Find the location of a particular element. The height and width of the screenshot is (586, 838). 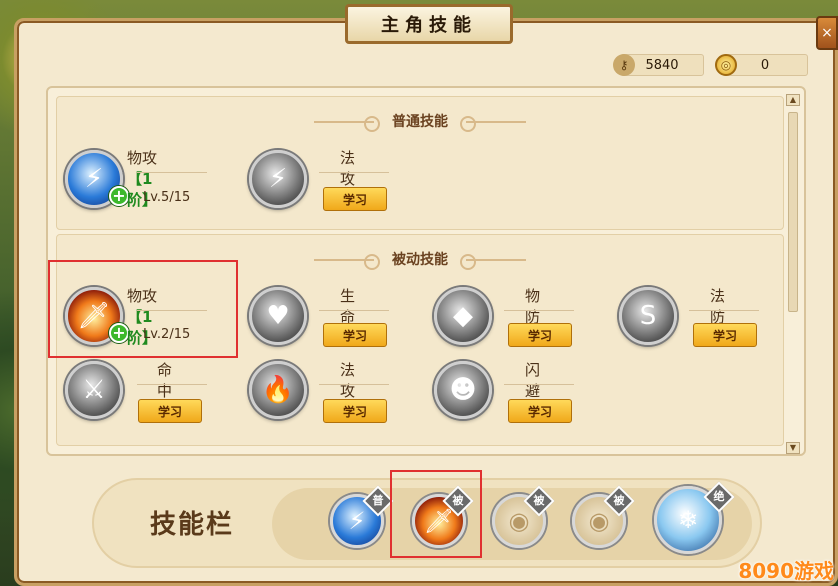

coin-currency: ◎ 0 is located at coordinates (761, 65).